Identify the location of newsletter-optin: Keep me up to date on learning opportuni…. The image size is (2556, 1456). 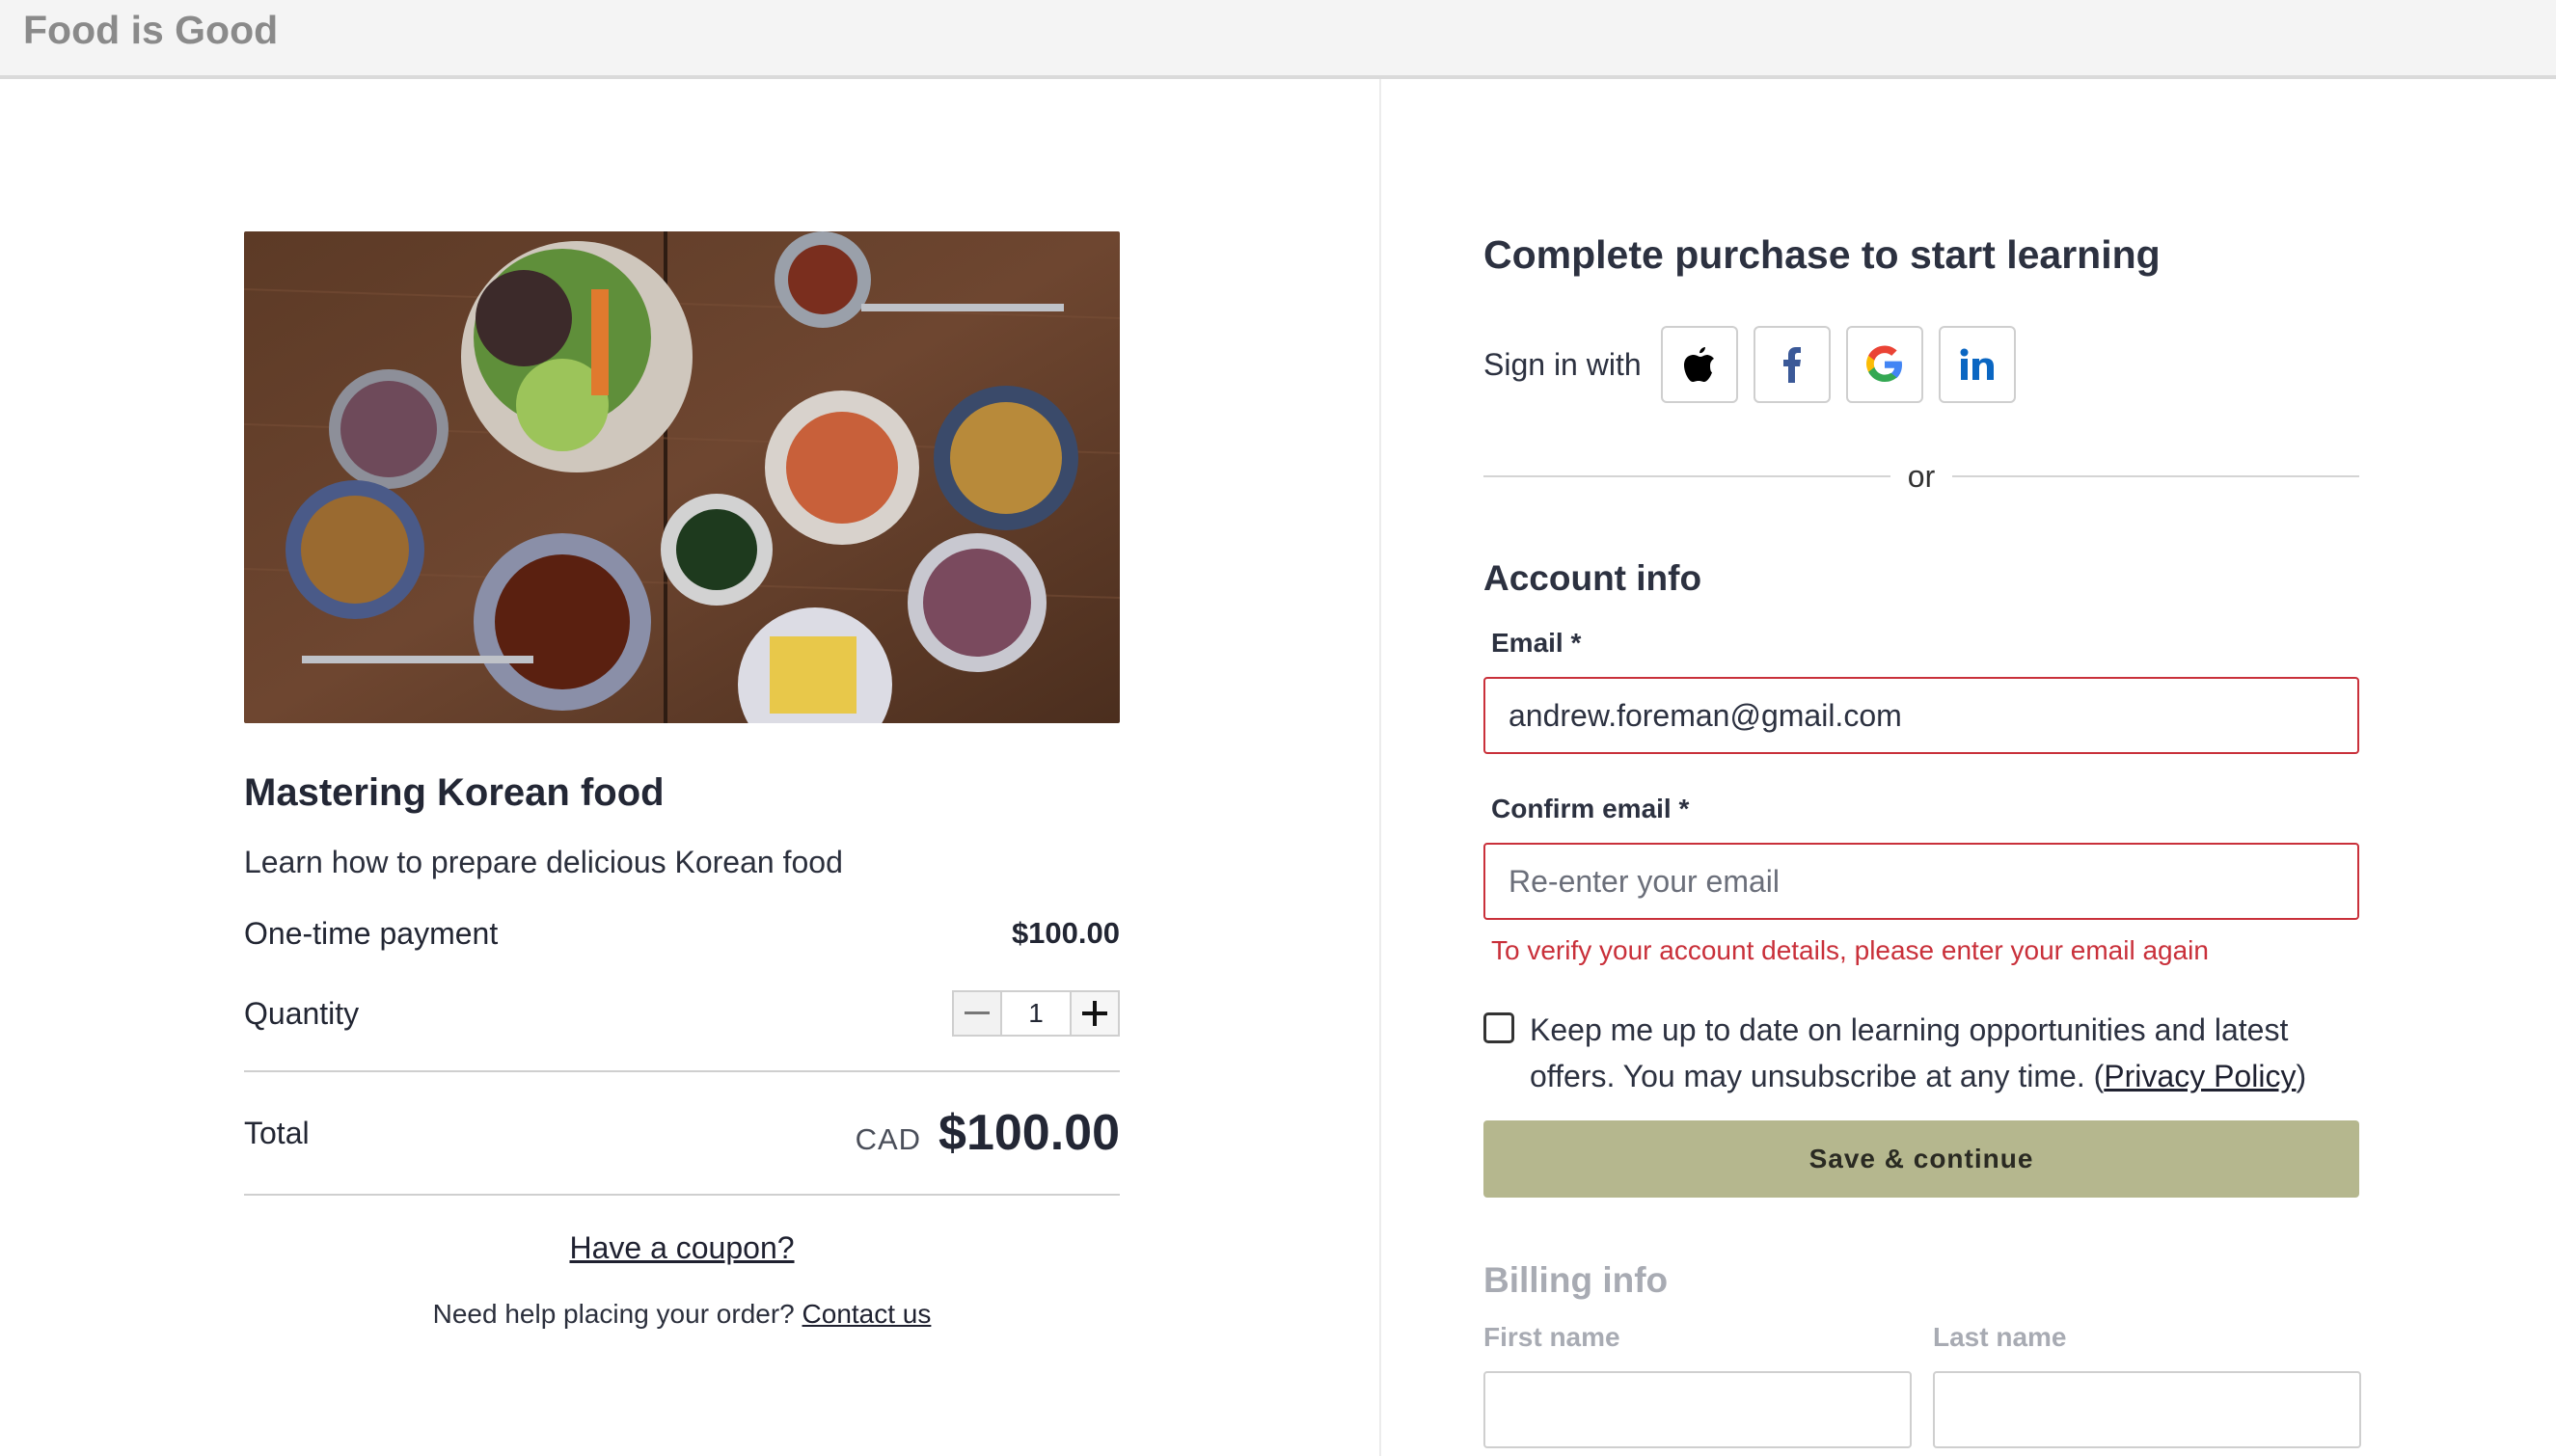
(1921, 1053).